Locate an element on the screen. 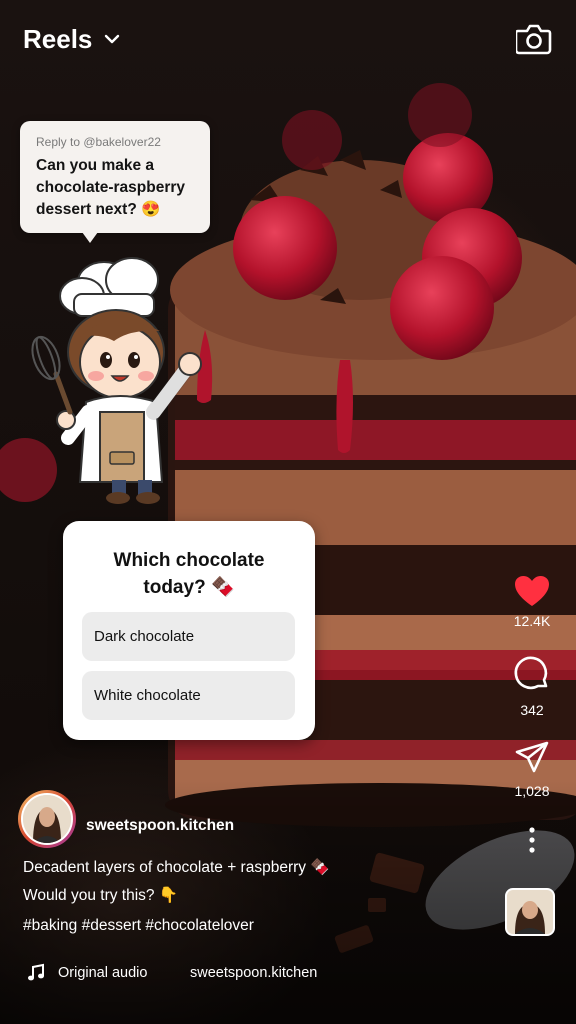  share-action: 1,028 is located at coordinates (532, 769).